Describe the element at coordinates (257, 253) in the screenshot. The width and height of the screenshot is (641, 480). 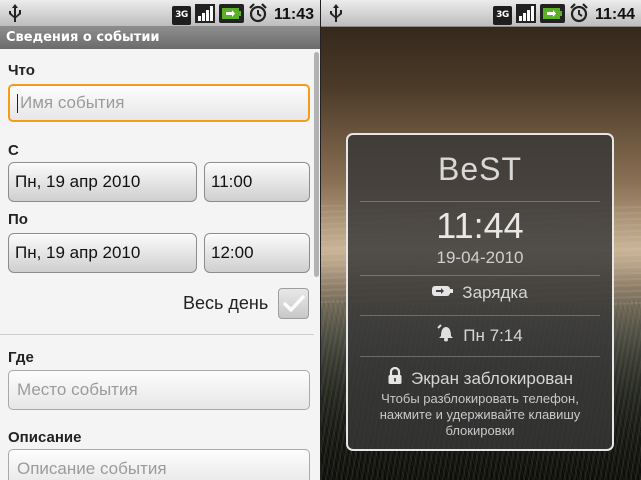
I see `to-time-button: 12:00` at that location.